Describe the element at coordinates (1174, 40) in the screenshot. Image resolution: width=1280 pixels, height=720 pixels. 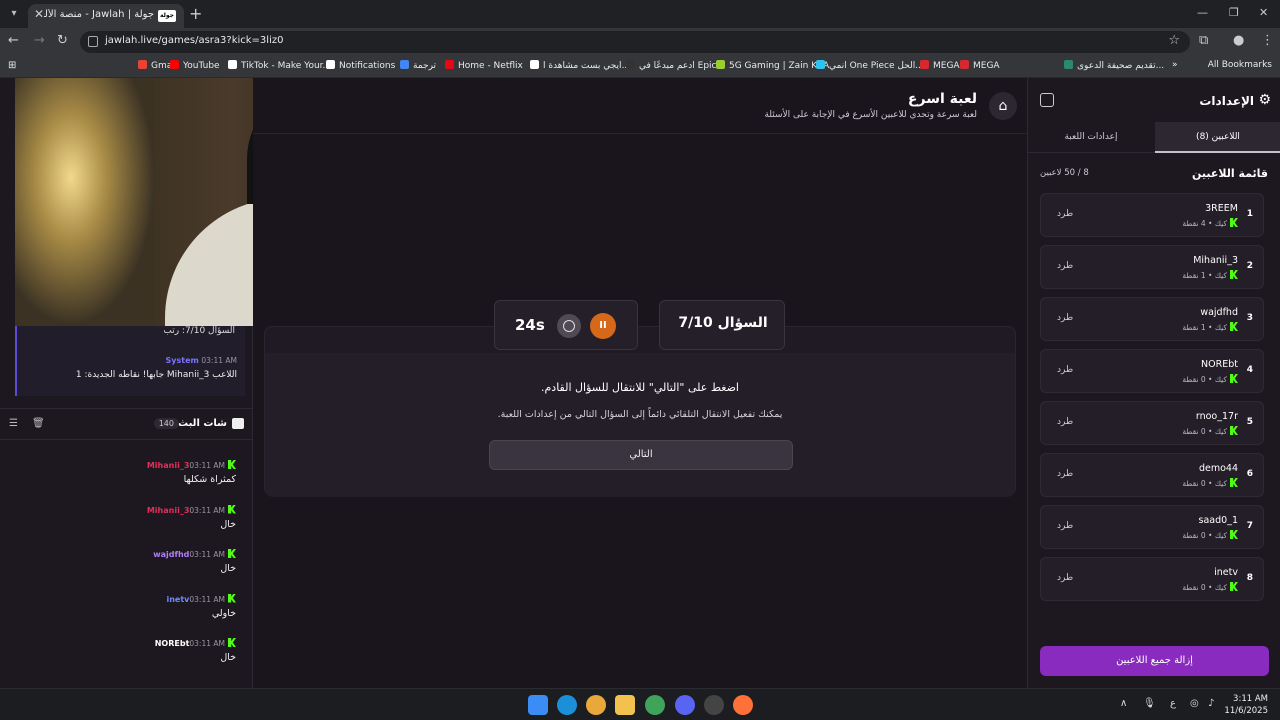
I see `bookmark-star-icon: ☆` at that location.